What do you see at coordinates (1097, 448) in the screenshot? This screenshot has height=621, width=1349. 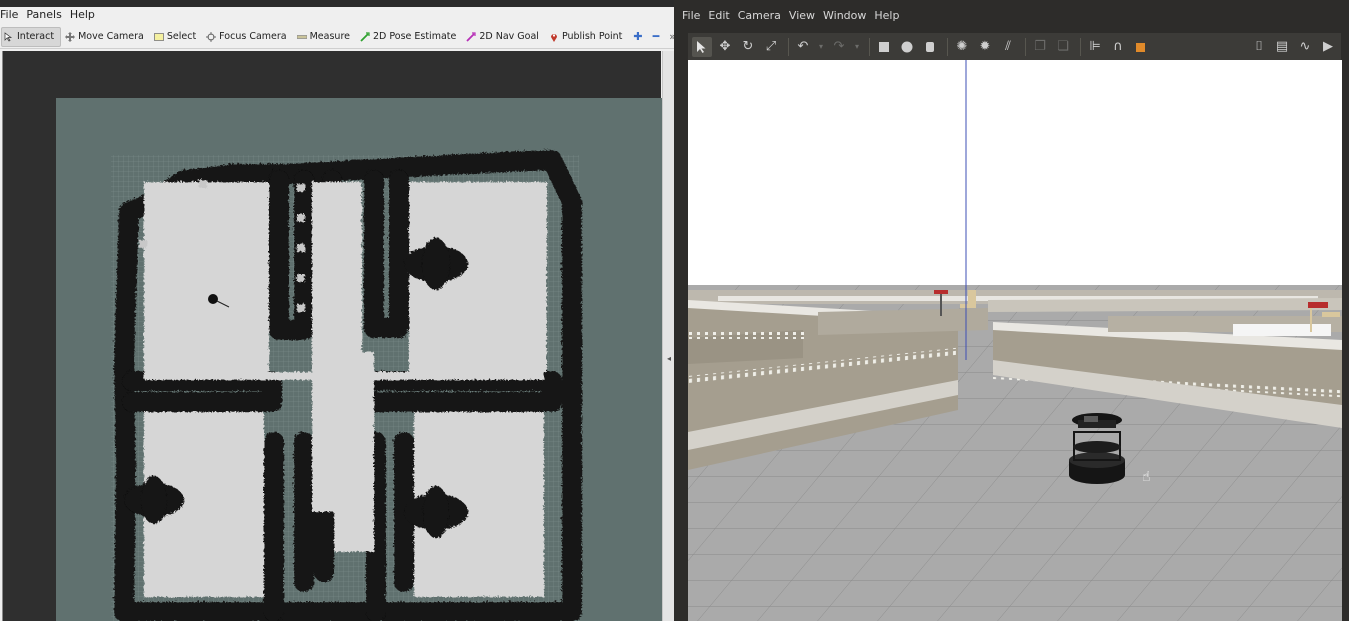 I see `turtlebot-robot` at bounding box center [1097, 448].